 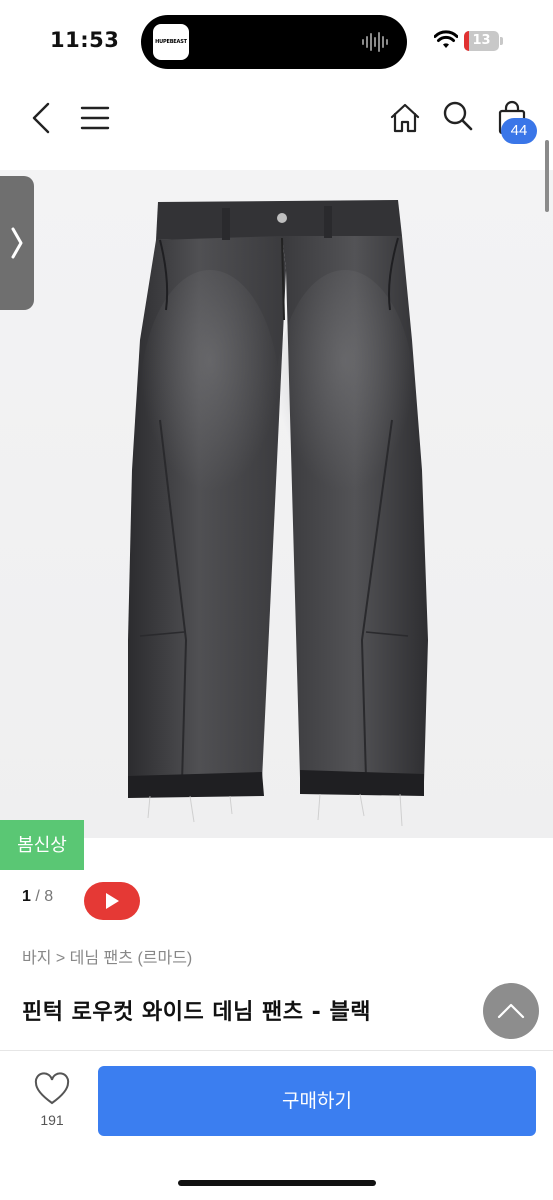 I want to click on chevron-up-icon, so click(x=511, y=1011).